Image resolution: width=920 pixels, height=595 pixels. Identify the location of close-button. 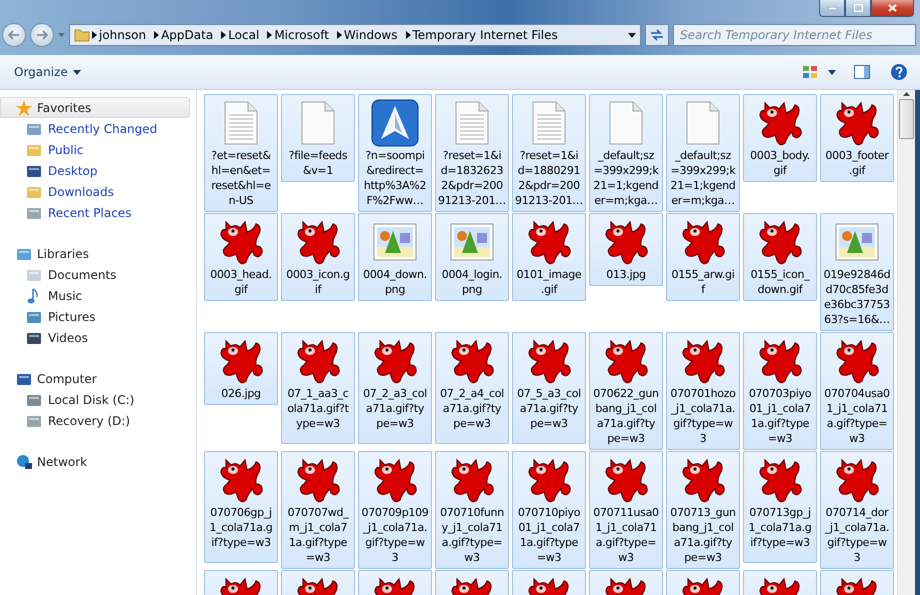
(892, 8).